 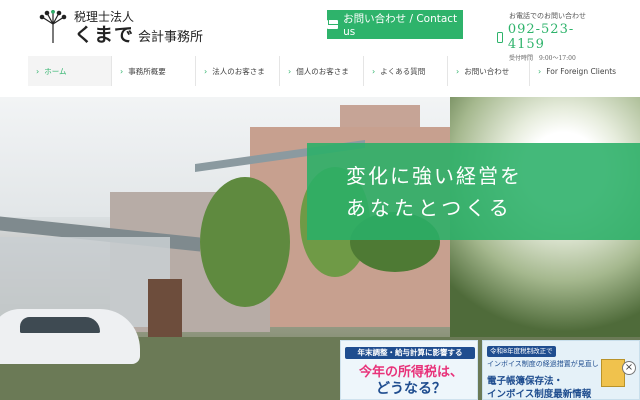 I want to click on kumade-rake-icon, so click(x=53, y=26).